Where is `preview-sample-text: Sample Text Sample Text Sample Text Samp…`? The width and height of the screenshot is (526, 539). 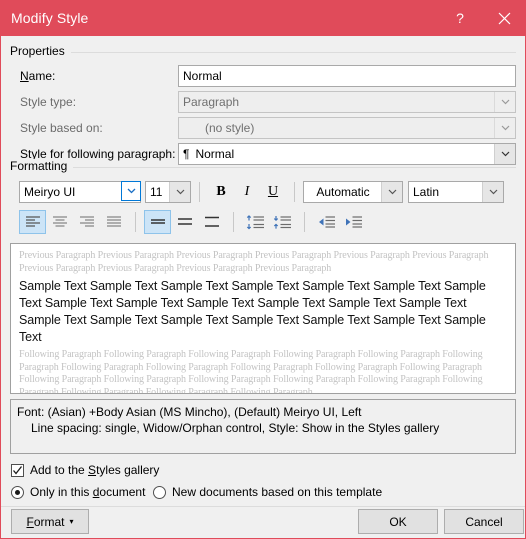
preview-sample-text: Sample Text Sample Text Sample Text Samp… is located at coordinates (252, 311).